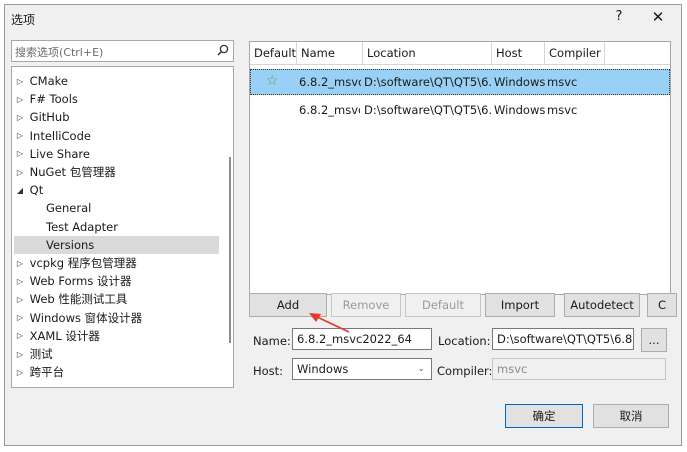 The height and width of the screenshot is (452, 687). Describe the element at coordinates (23, 20) in the screenshot. I see `dialog-title: 选项` at that location.